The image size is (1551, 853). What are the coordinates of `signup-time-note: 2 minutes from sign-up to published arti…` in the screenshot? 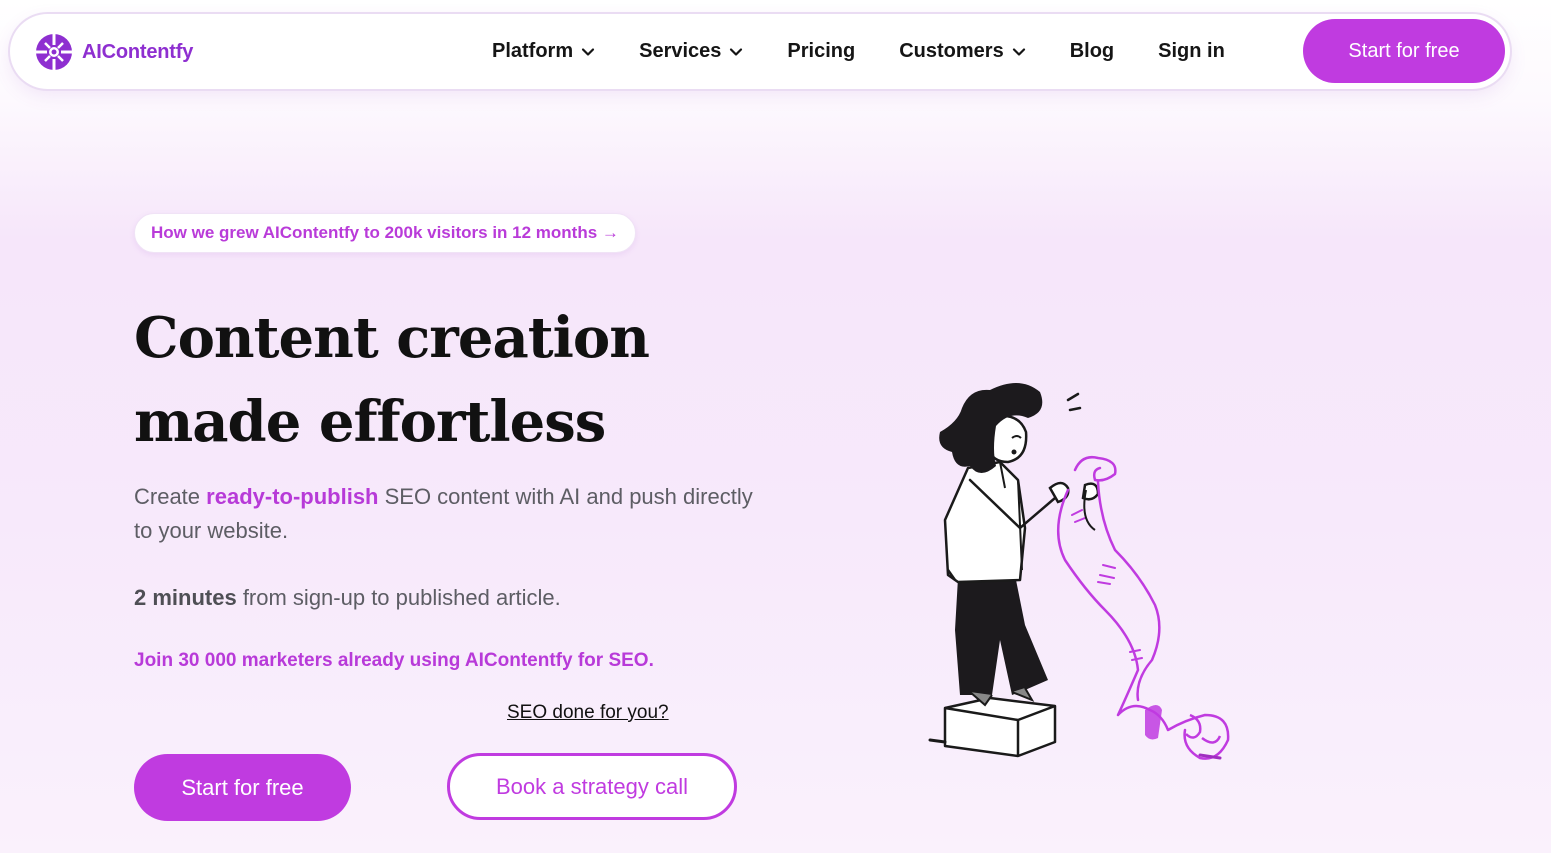 It's located at (347, 598).